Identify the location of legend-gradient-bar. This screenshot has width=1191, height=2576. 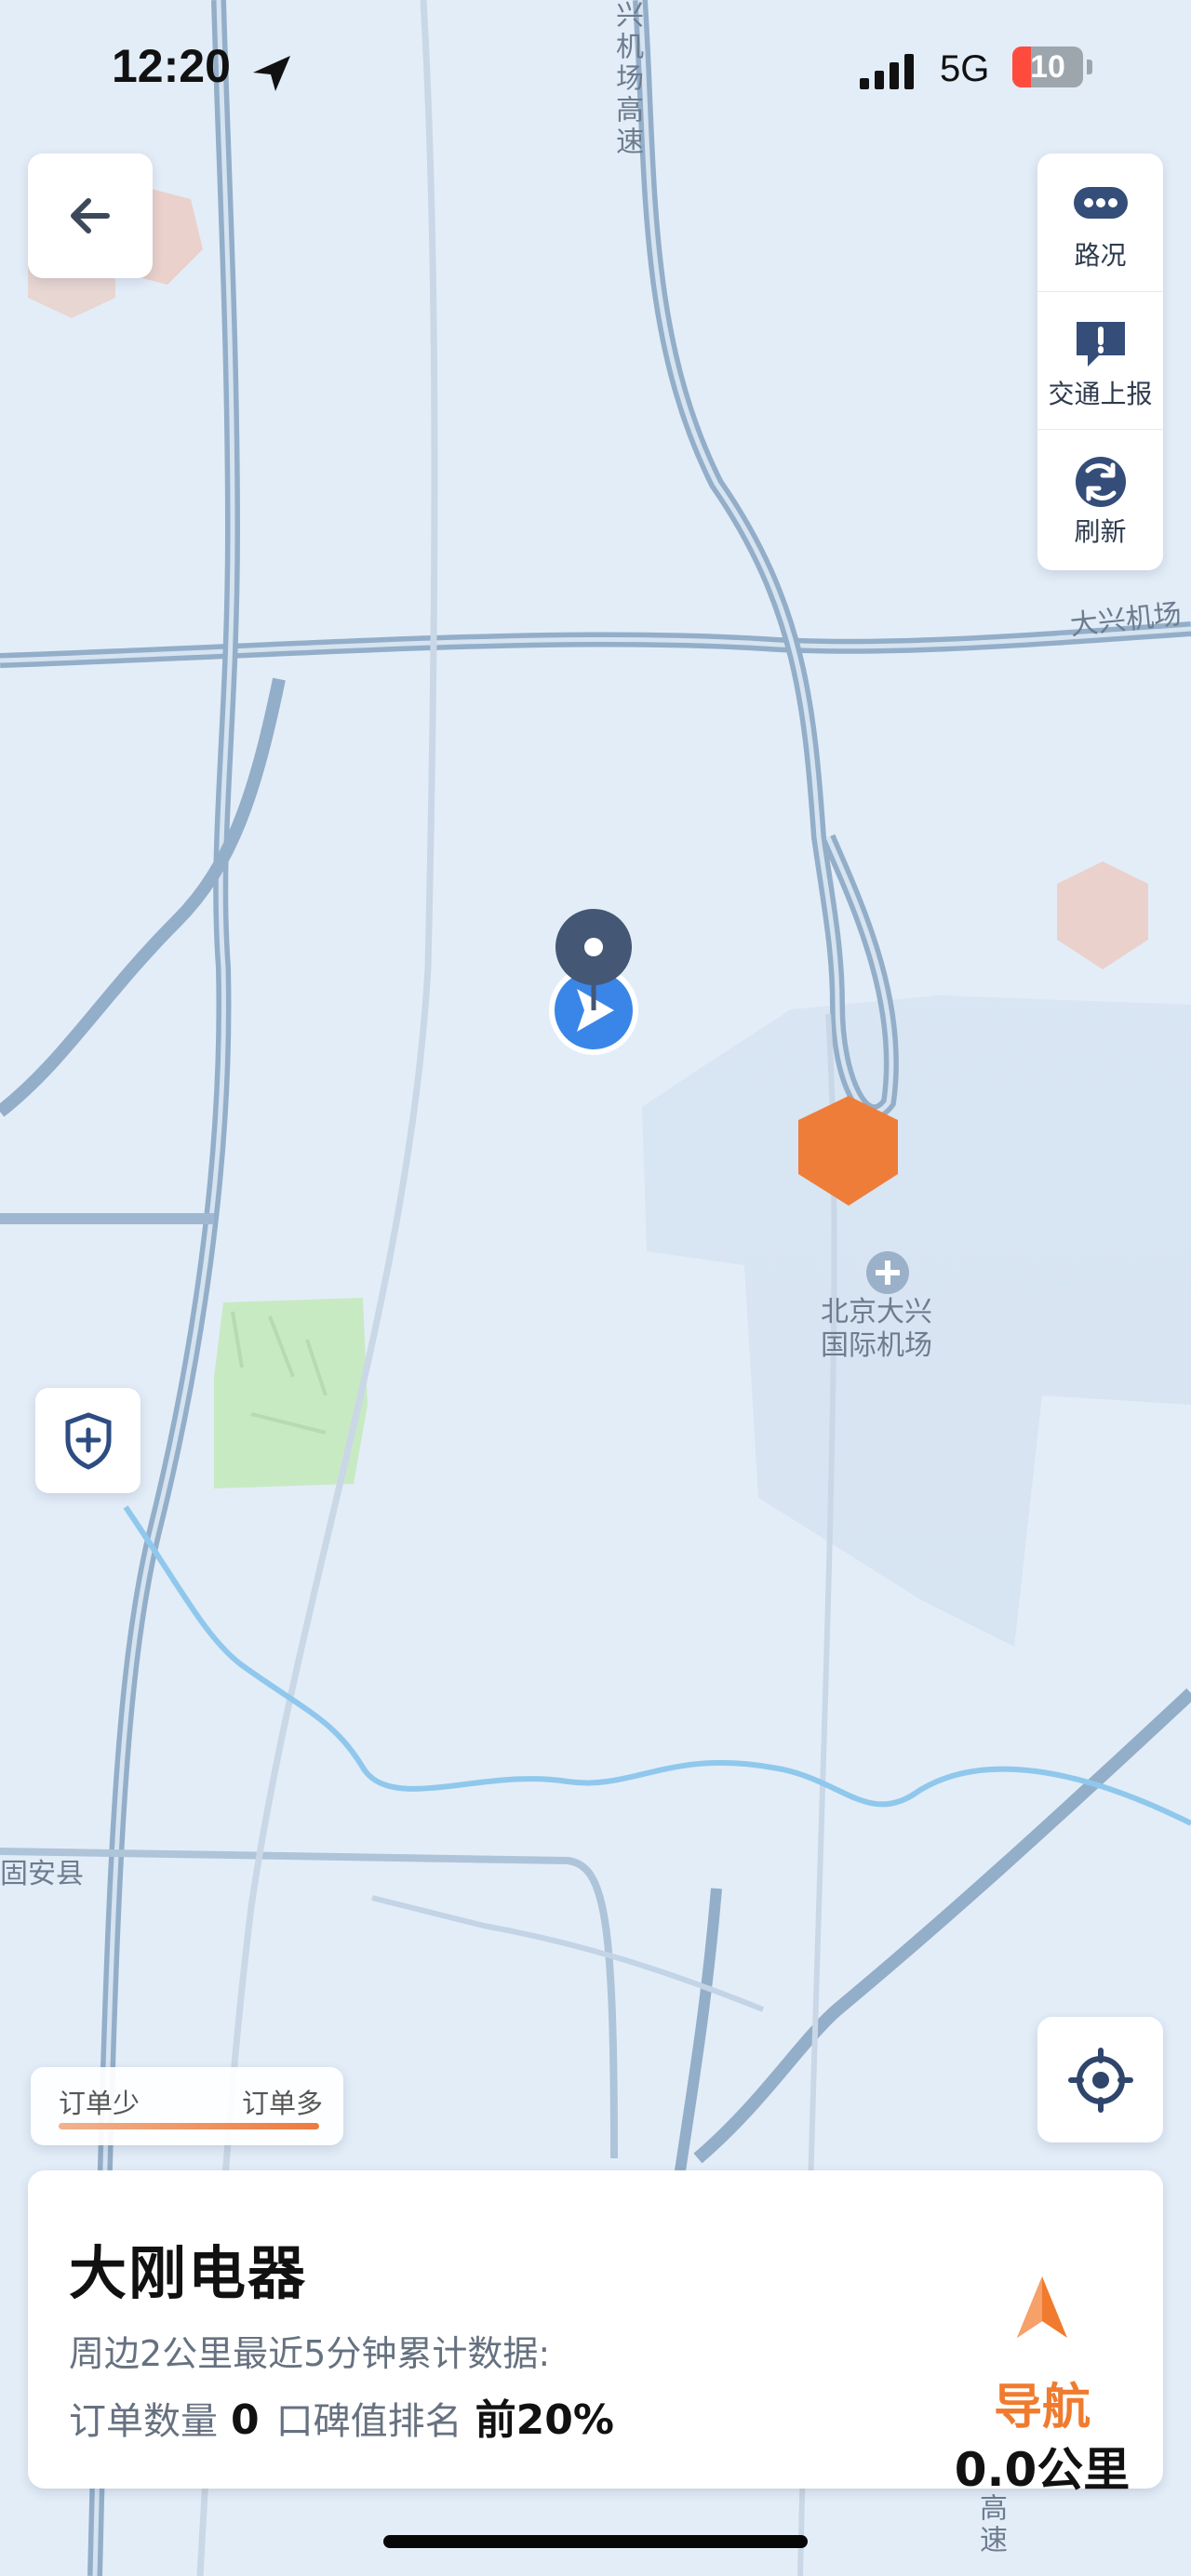
(189, 2126).